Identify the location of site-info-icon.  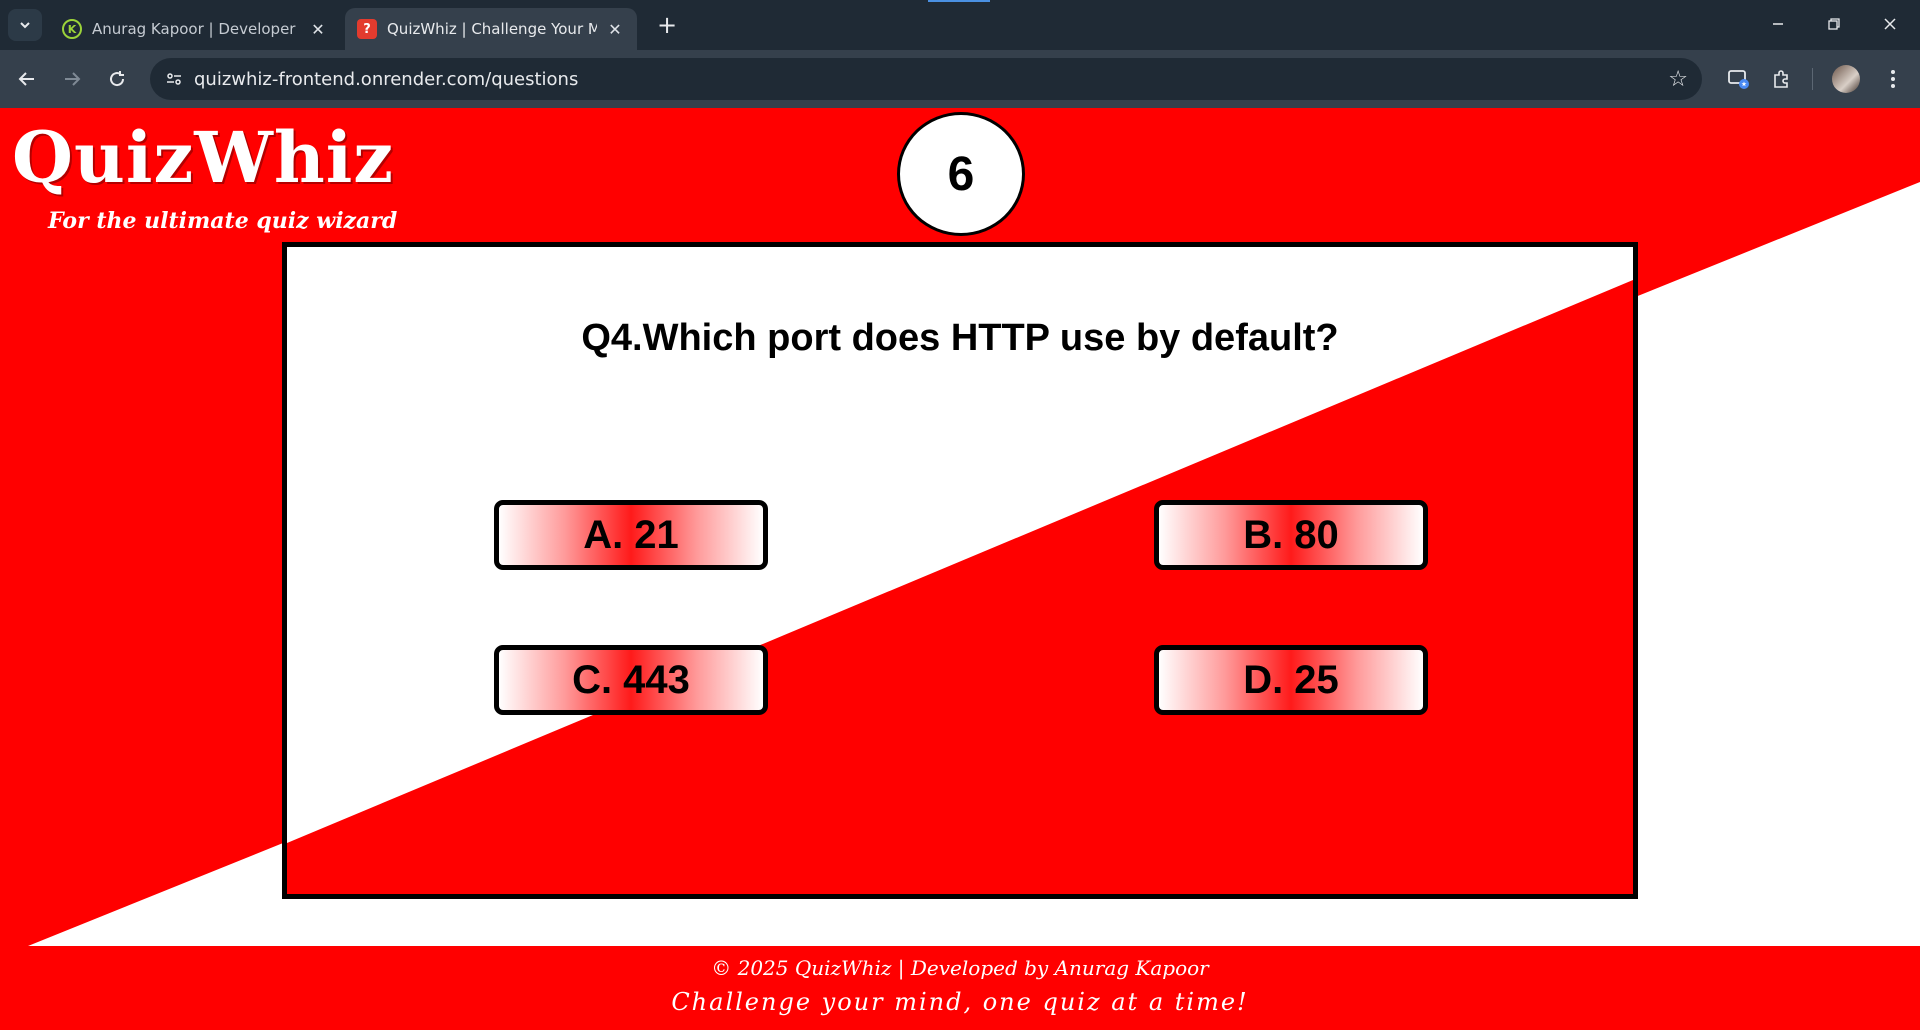
(174, 79).